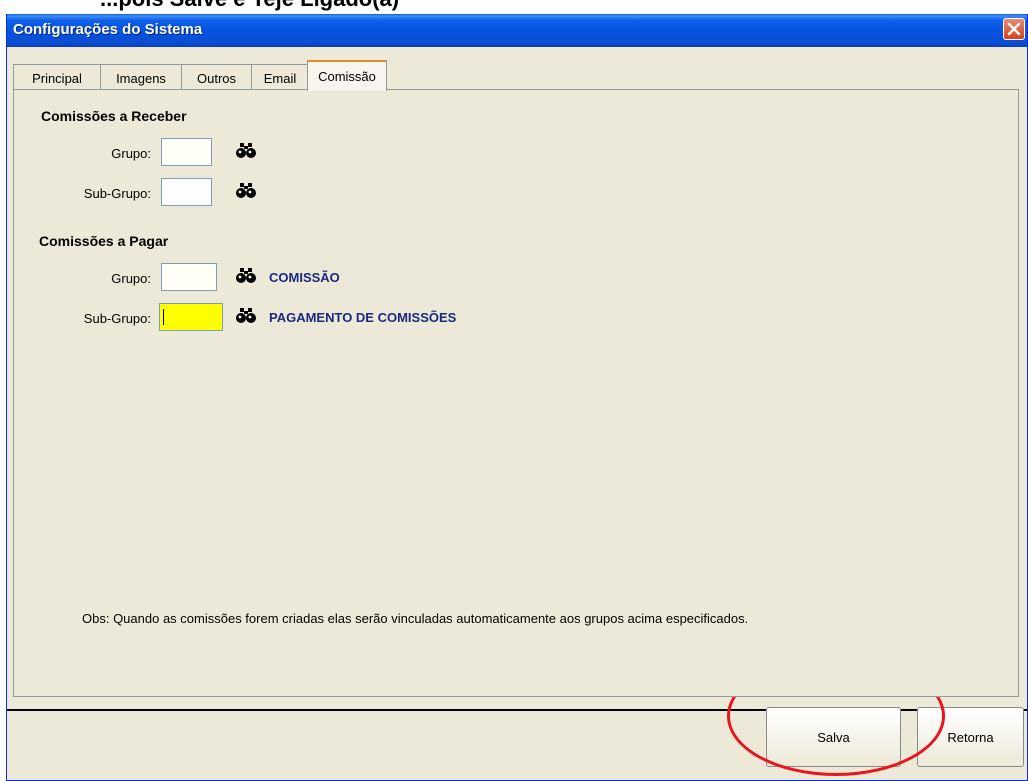 The height and width of the screenshot is (781, 1028). Describe the element at coordinates (108, 29) in the screenshot. I see `window-title: Configurações do Sistema` at that location.